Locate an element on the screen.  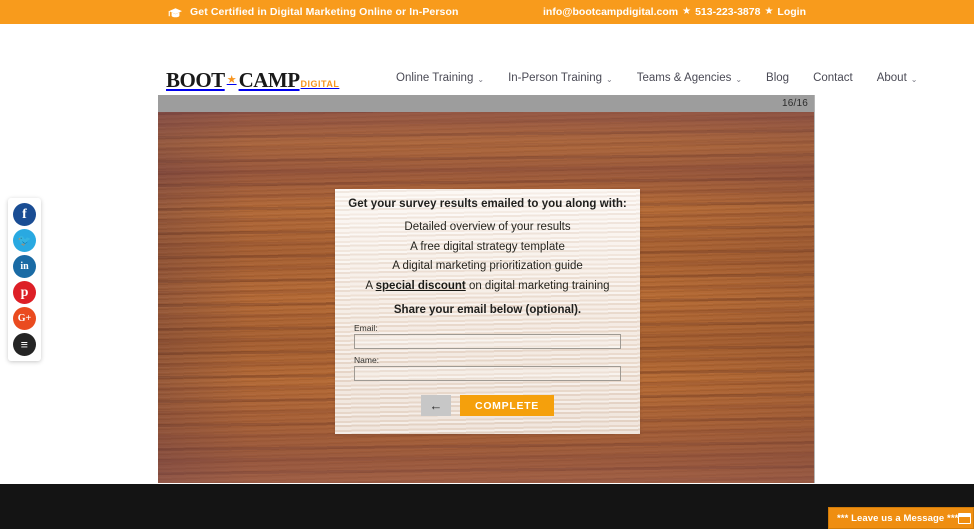
survey-button-row: ← COMPLETE is located at coordinates (487, 405).